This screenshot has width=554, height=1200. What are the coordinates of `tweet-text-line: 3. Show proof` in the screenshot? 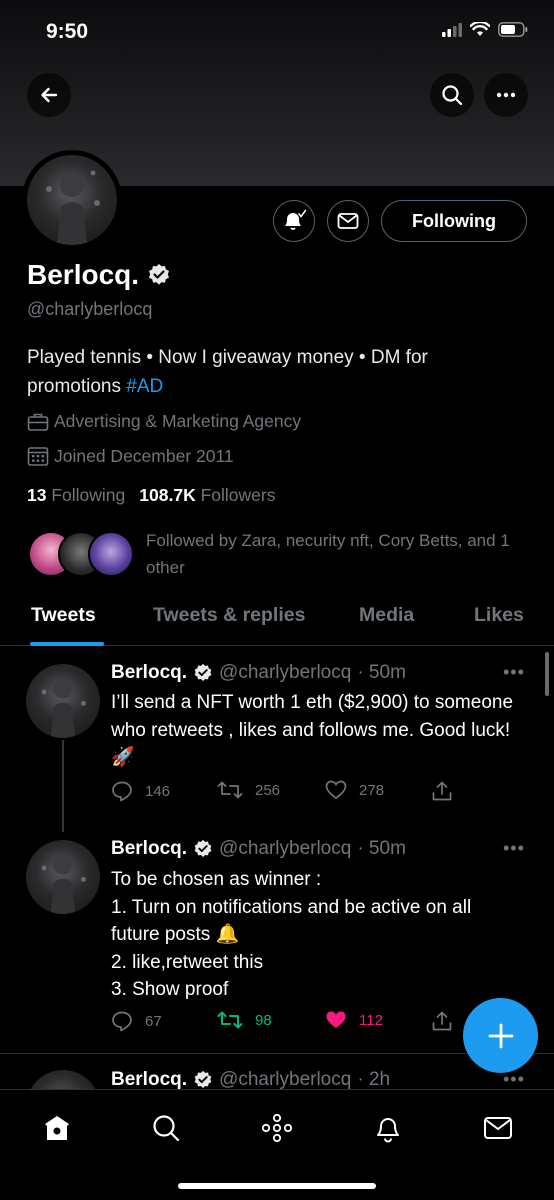 It's located at (170, 989).